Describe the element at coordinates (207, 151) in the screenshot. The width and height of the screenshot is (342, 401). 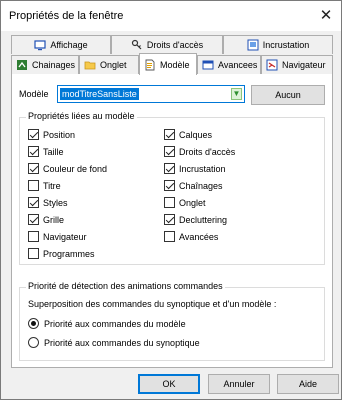
I see `checkbox-label: Droits d'accès` at that location.